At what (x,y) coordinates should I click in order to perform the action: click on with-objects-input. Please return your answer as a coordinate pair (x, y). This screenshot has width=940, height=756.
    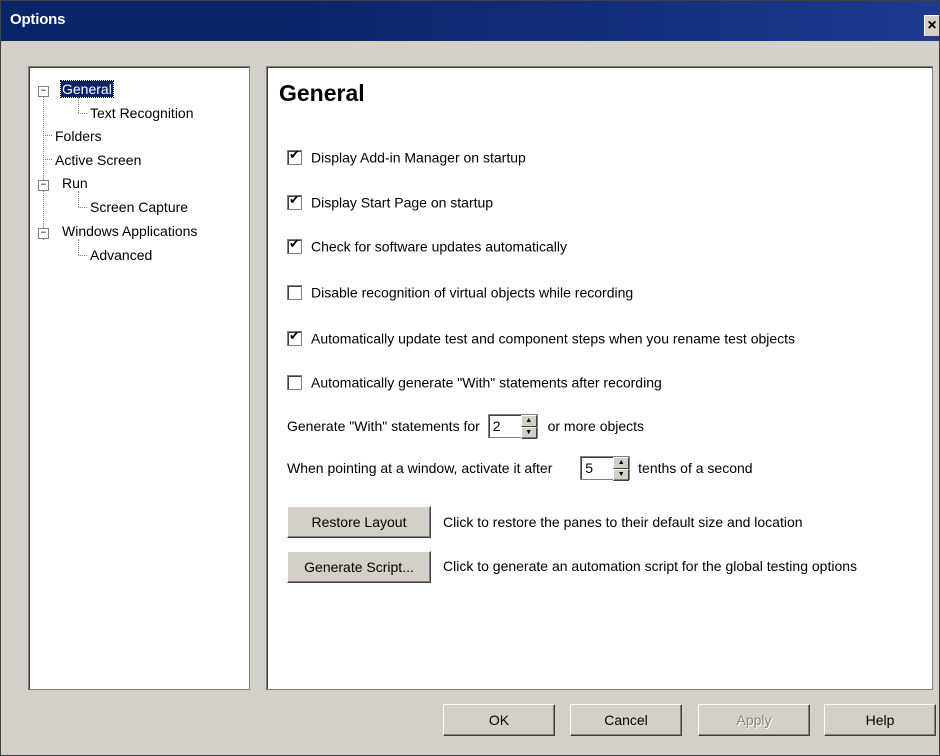
    Looking at the image, I should click on (504, 426).